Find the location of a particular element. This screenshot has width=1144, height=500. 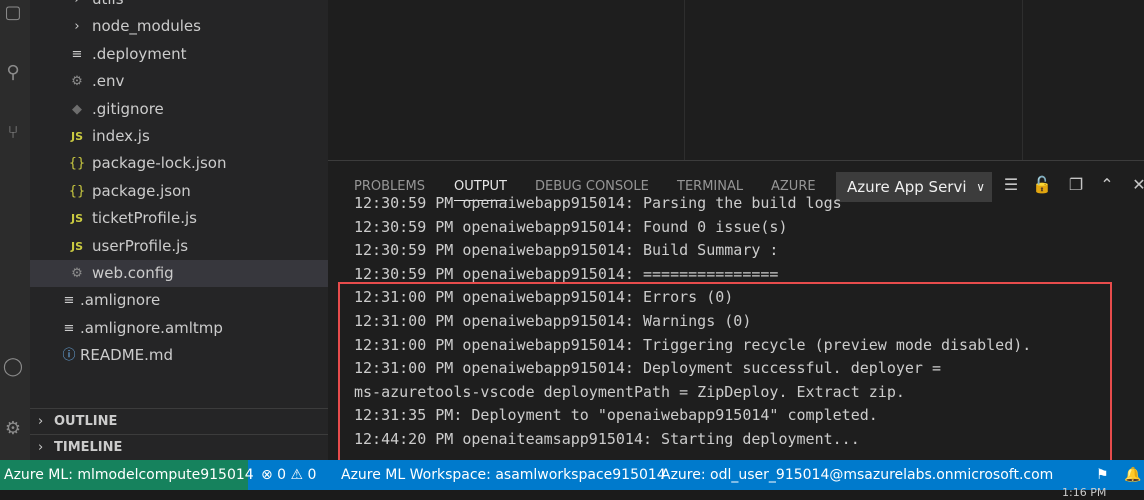

source-control-icon: ⑂ is located at coordinates (13, 133).